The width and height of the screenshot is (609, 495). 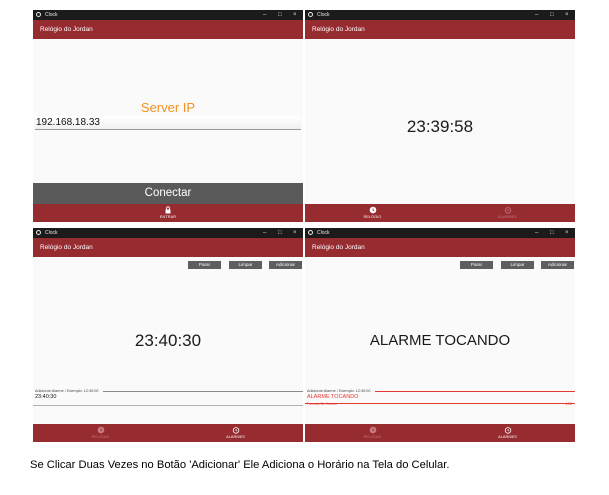 I want to click on server-ip-label: Server IP, so click(x=168, y=107).